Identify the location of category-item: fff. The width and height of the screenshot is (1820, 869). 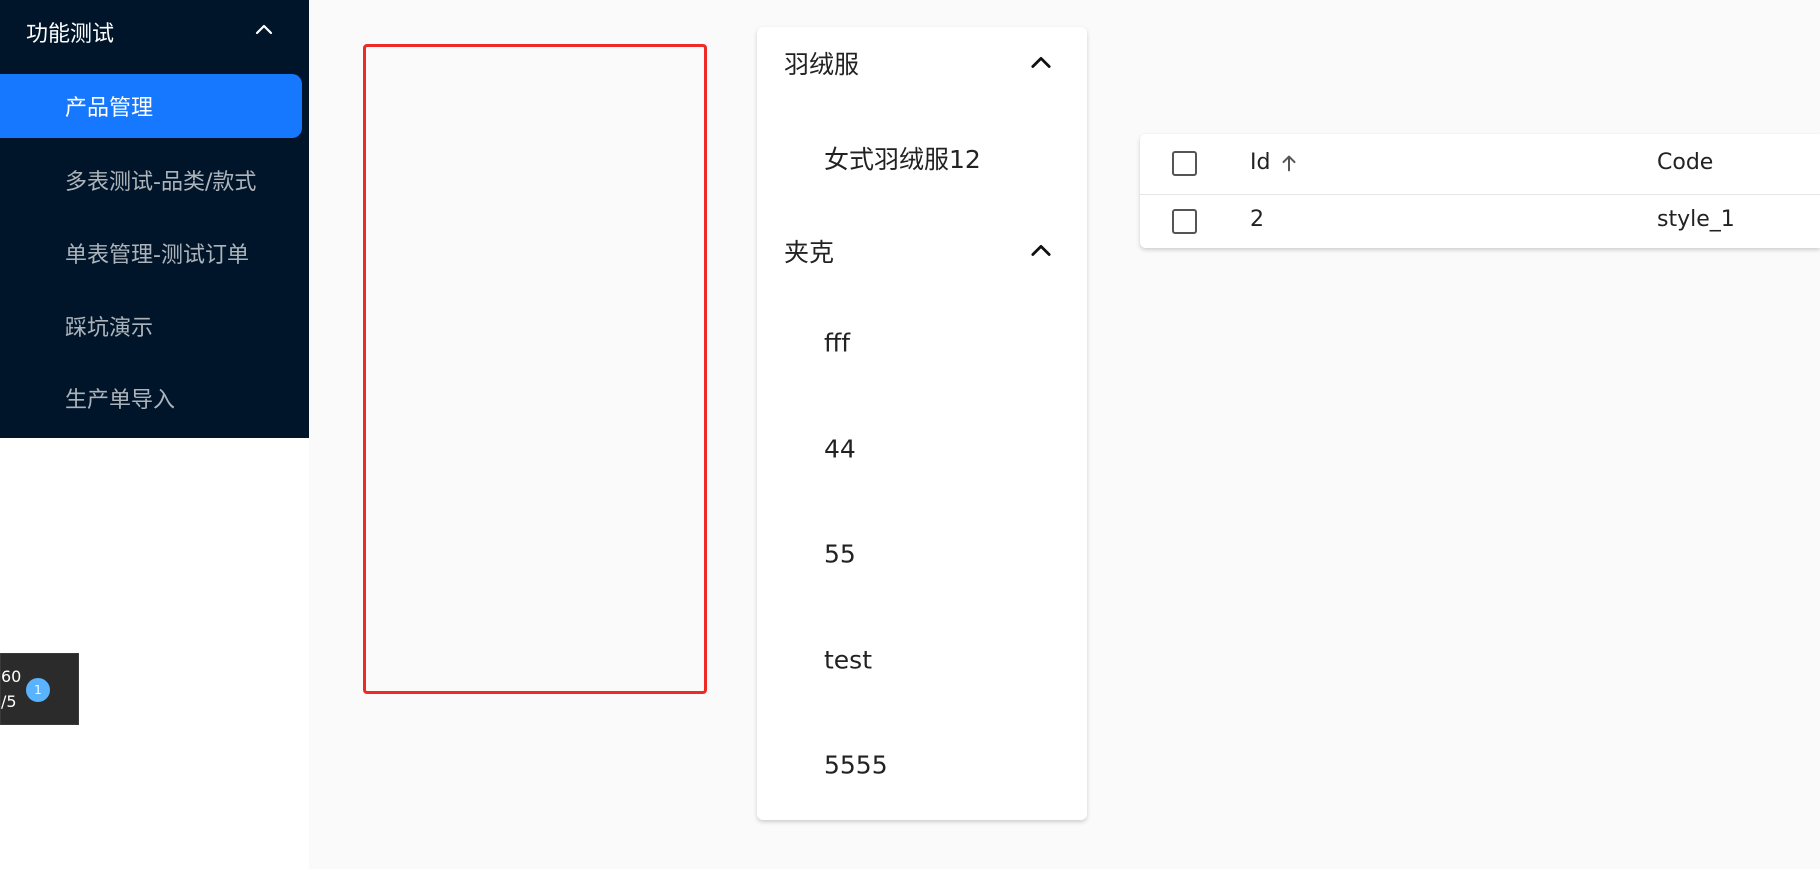
(922, 343).